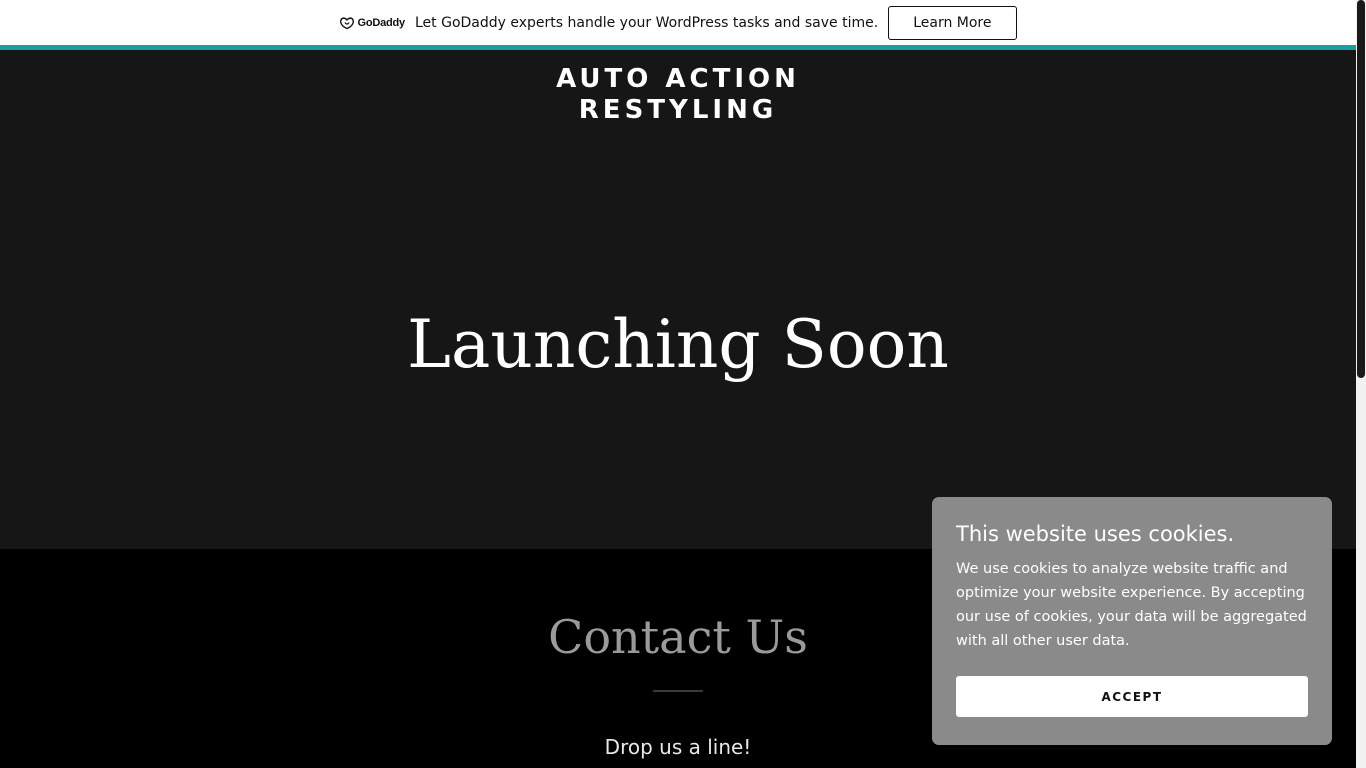 Image resolution: width=1366 pixels, height=768 pixels. I want to click on learn-more-button: Learn More, so click(952, 22).